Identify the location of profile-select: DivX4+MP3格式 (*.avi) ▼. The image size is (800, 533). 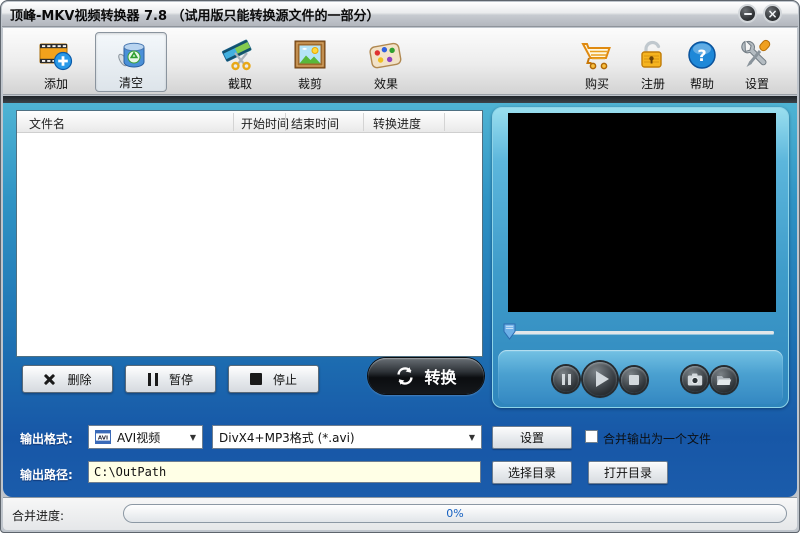
(347, 437).